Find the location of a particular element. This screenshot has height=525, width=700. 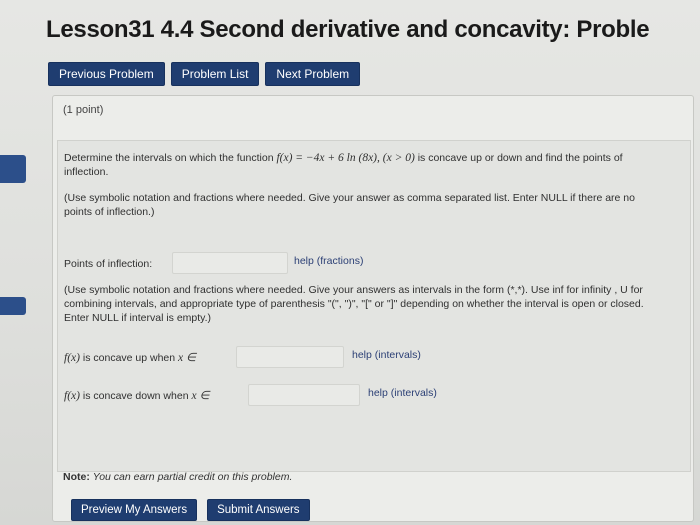

instruction1-line2: points of inflection.) is located at coordinates (109, 212).